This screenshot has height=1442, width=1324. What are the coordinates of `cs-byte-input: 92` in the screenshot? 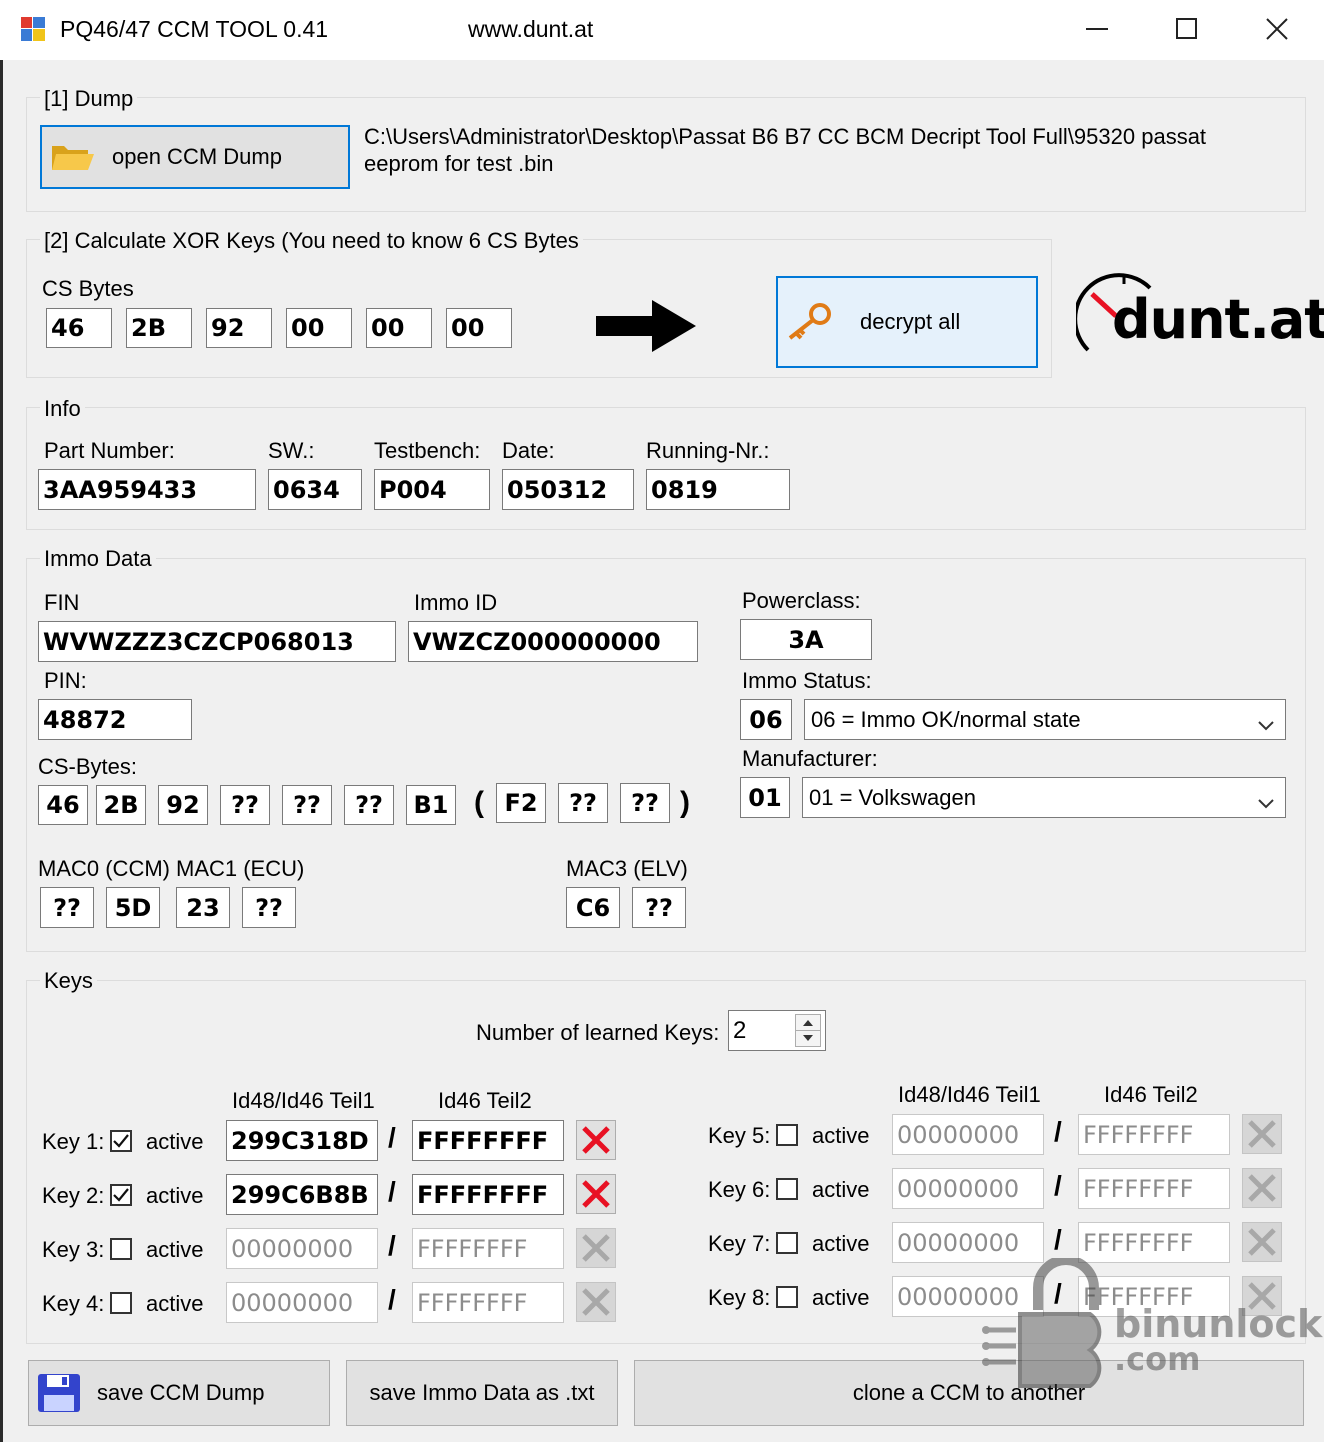 It's located at (239, 328).